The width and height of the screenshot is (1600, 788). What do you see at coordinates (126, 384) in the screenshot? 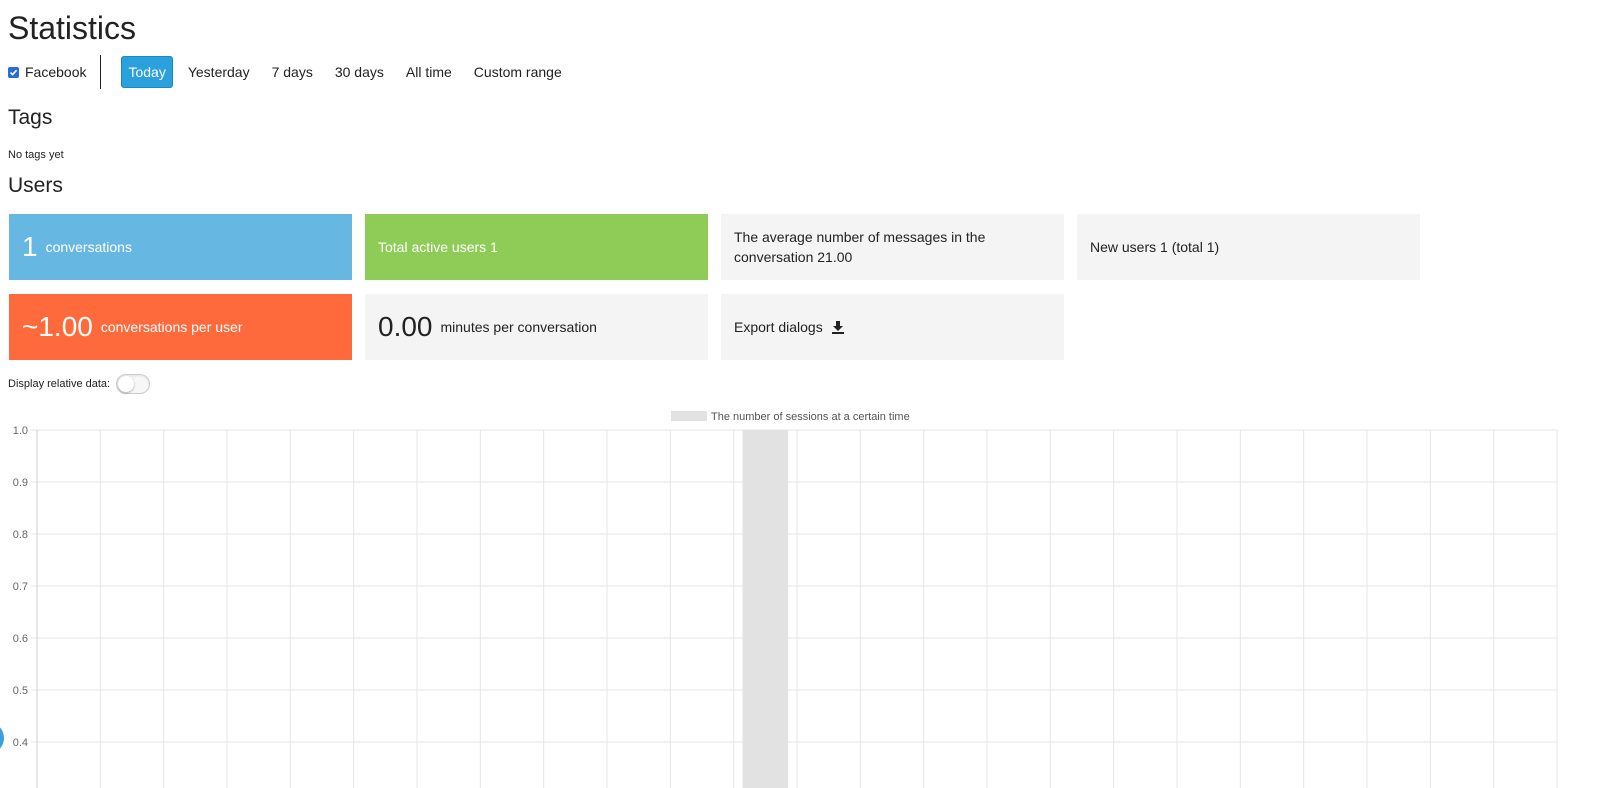
I see `toggle-knob` at bounding box center [126, 384].